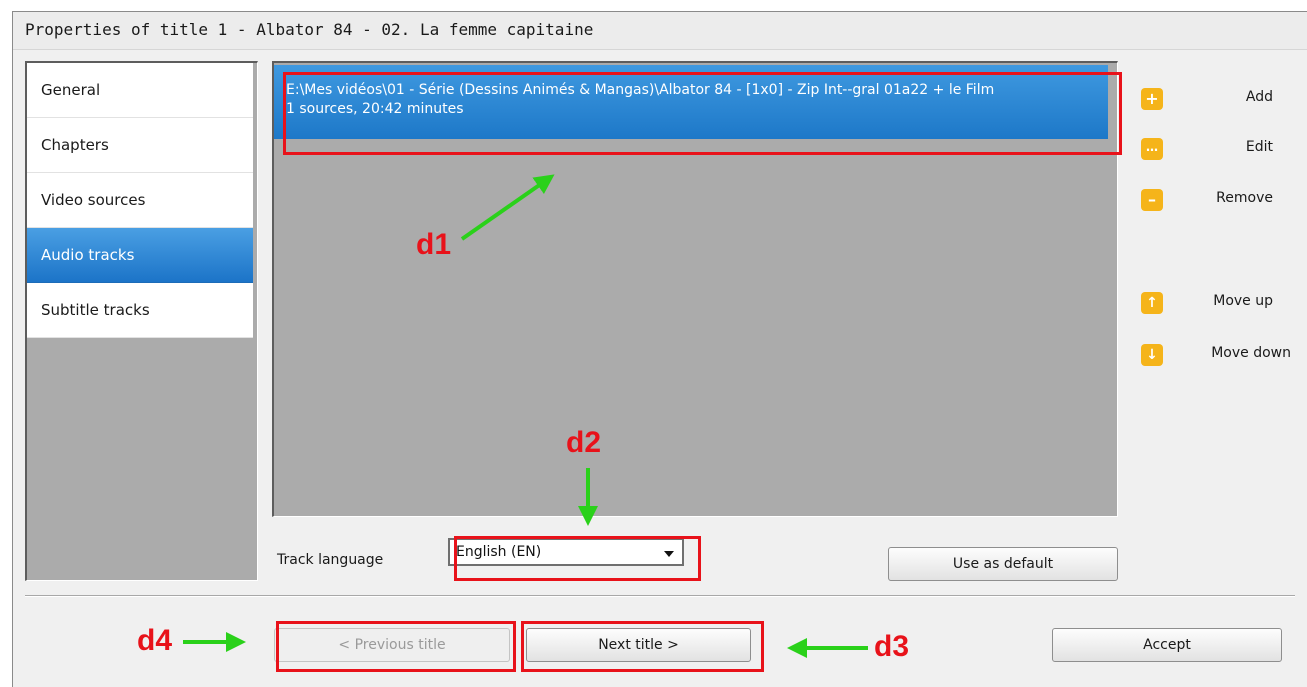 This screenshot has width=1307, height=687. I want to click on chevron-down-icon, so click(669, 554).